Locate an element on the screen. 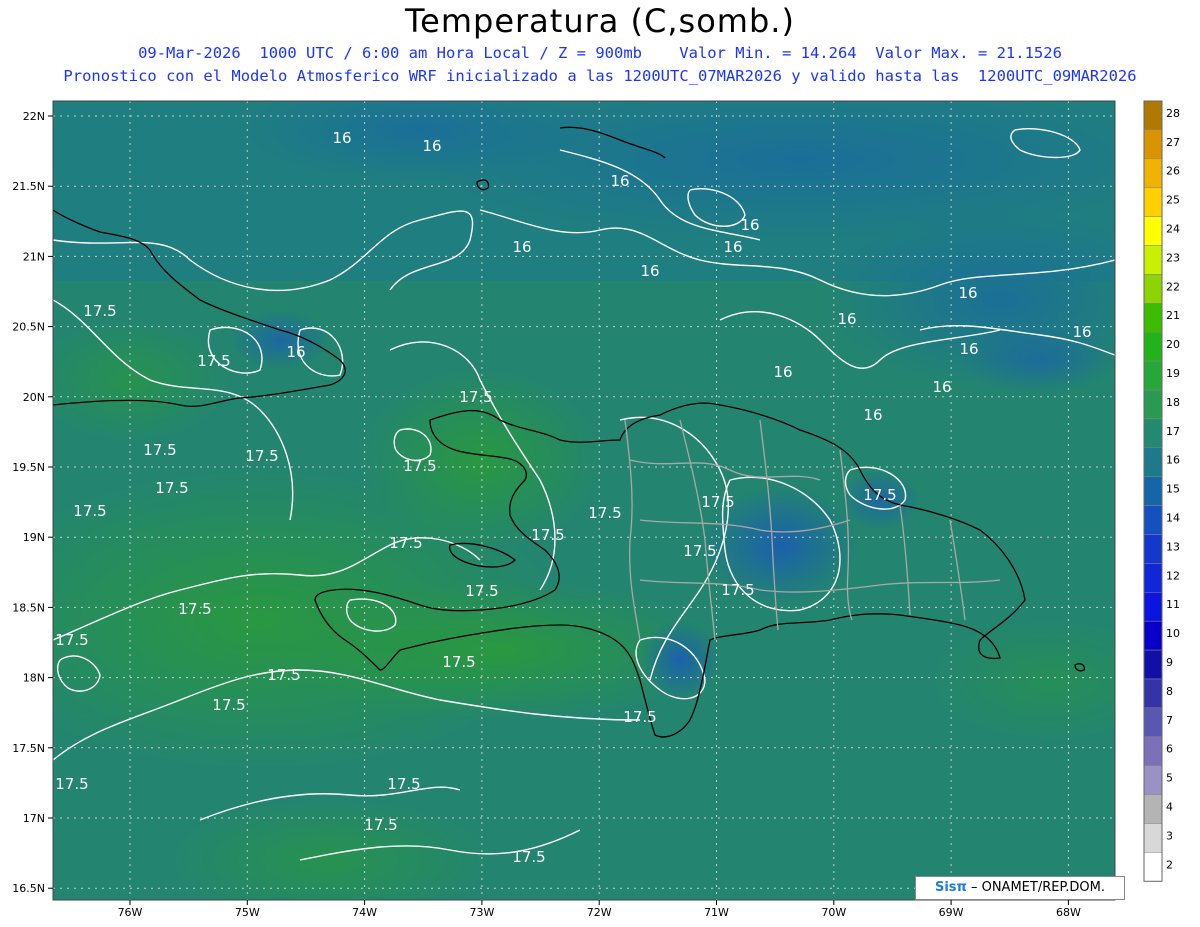  lon-tick-label: 71W is located at coordinates (716, 912).